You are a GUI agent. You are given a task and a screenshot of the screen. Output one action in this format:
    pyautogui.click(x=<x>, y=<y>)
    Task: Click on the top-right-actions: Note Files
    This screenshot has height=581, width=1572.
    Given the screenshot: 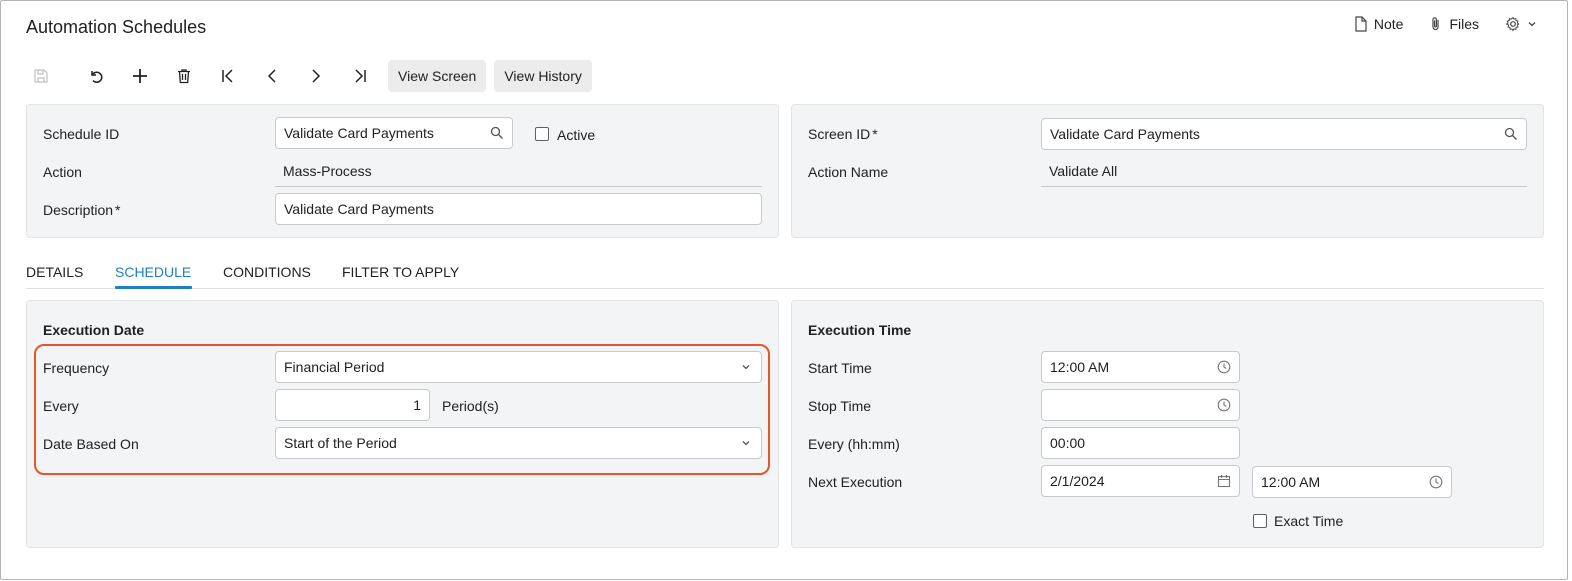 What is the action you would take?
    pyautogui.click(x=1445, y=24)
    